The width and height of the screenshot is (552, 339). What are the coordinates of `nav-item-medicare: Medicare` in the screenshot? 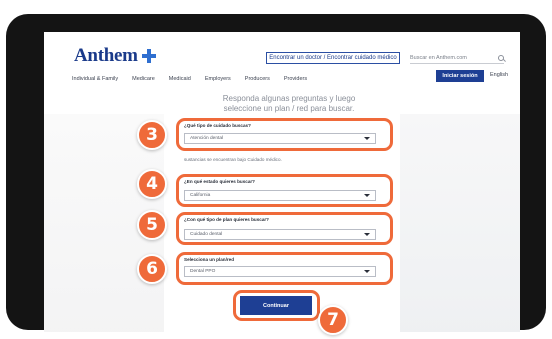 It's located at (143, 79).